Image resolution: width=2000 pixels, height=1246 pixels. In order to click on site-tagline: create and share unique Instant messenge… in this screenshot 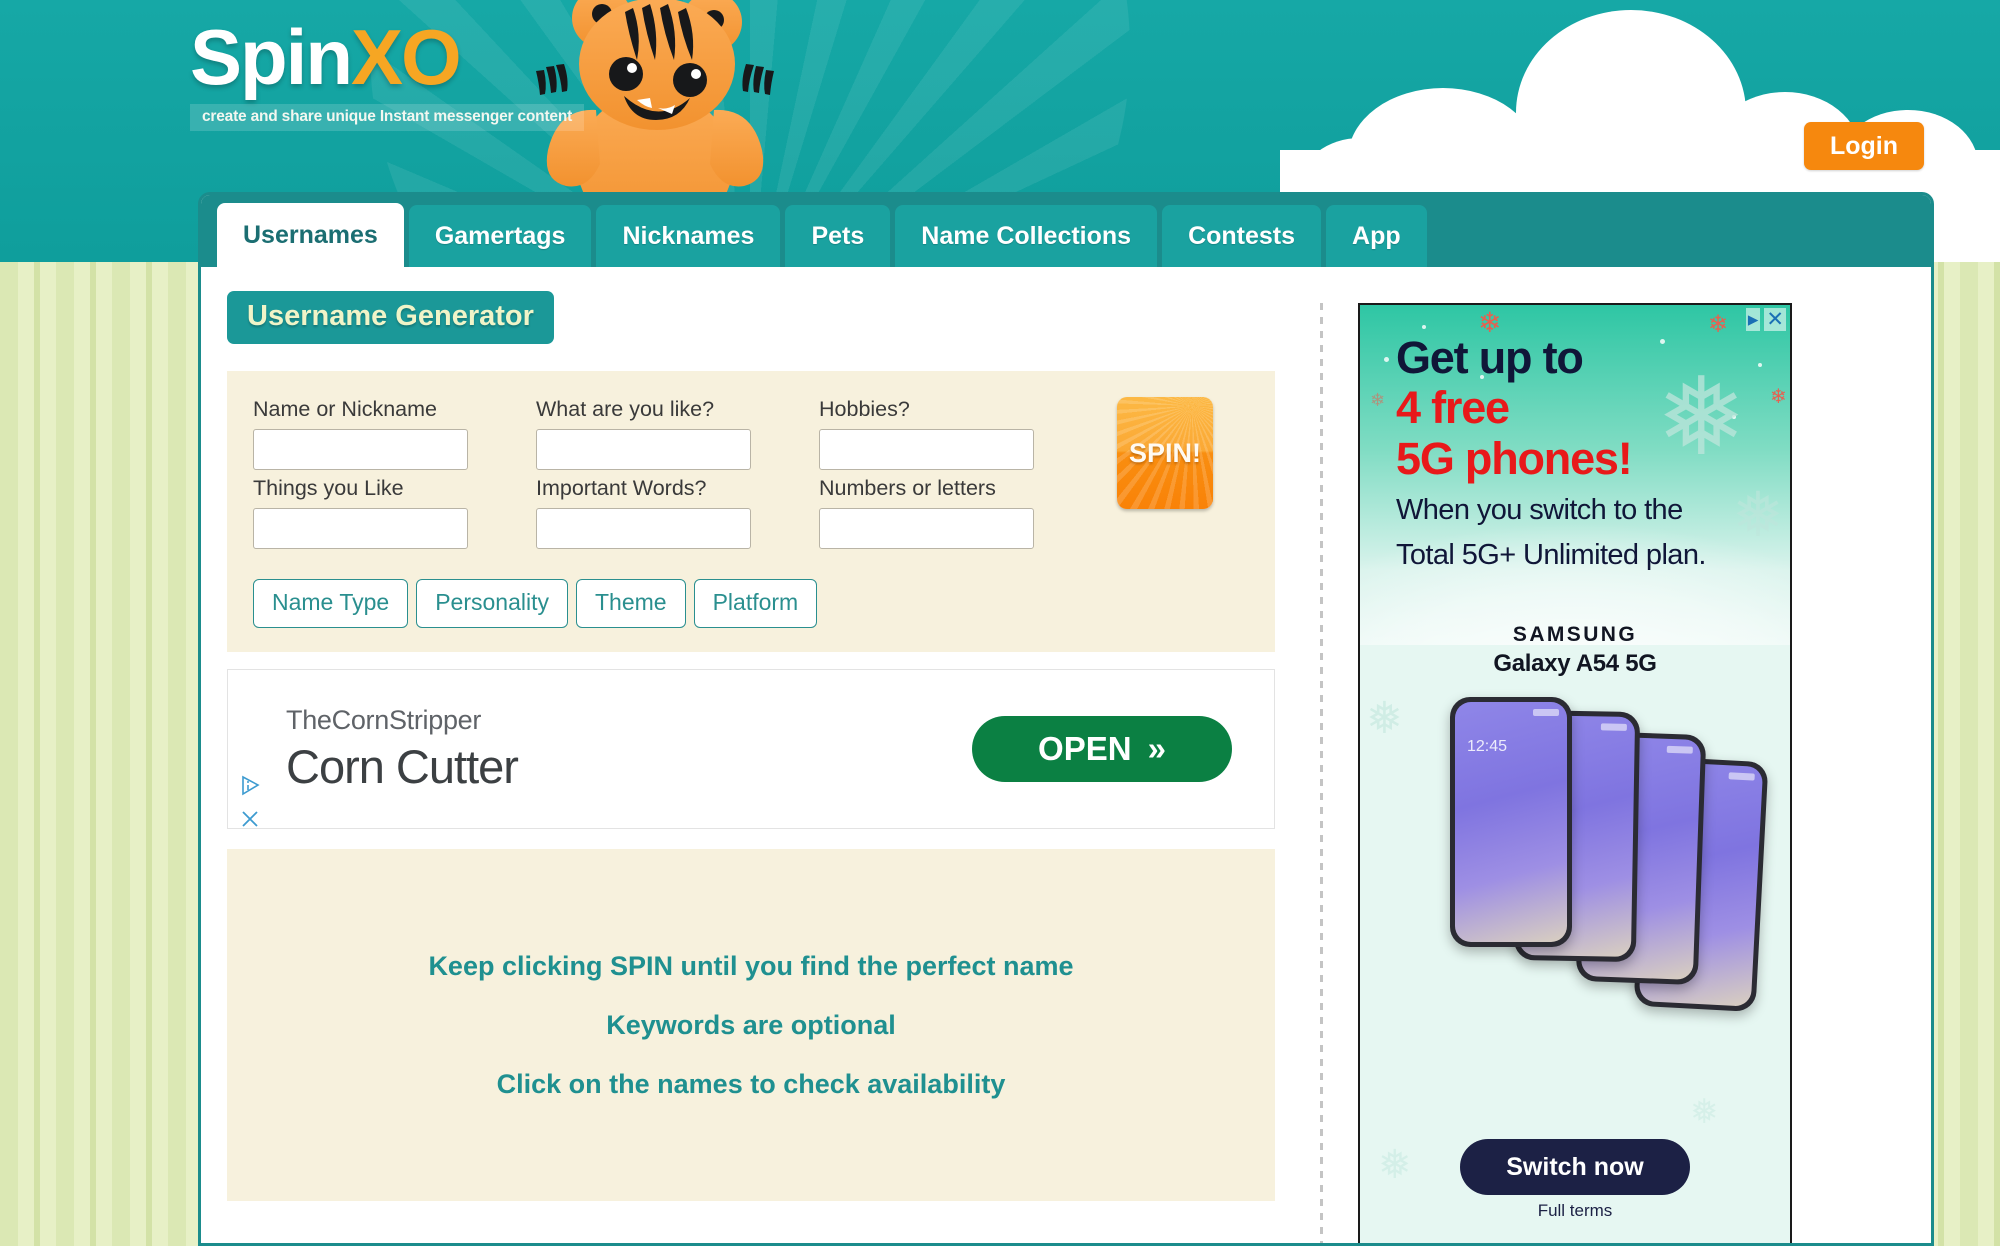, I will do `click(387, 117)`.